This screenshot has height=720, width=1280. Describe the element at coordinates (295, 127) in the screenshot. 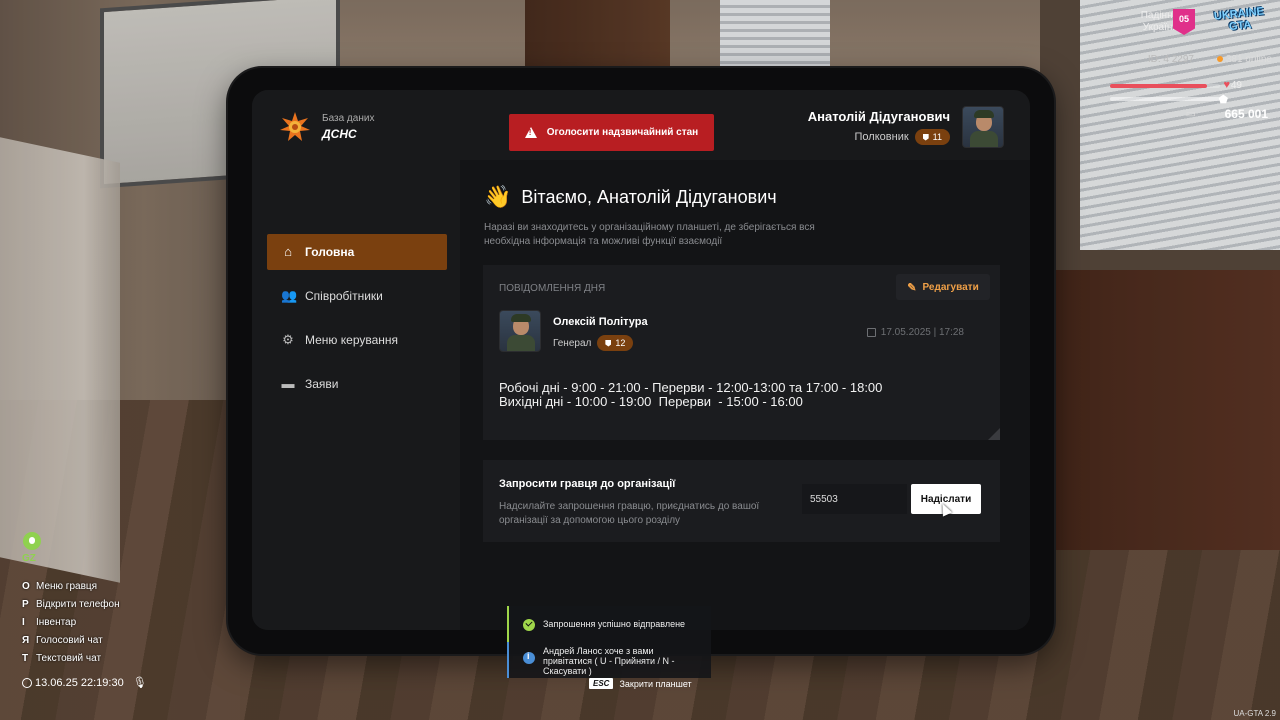

I see `dsns-emblem-icon` at that location.